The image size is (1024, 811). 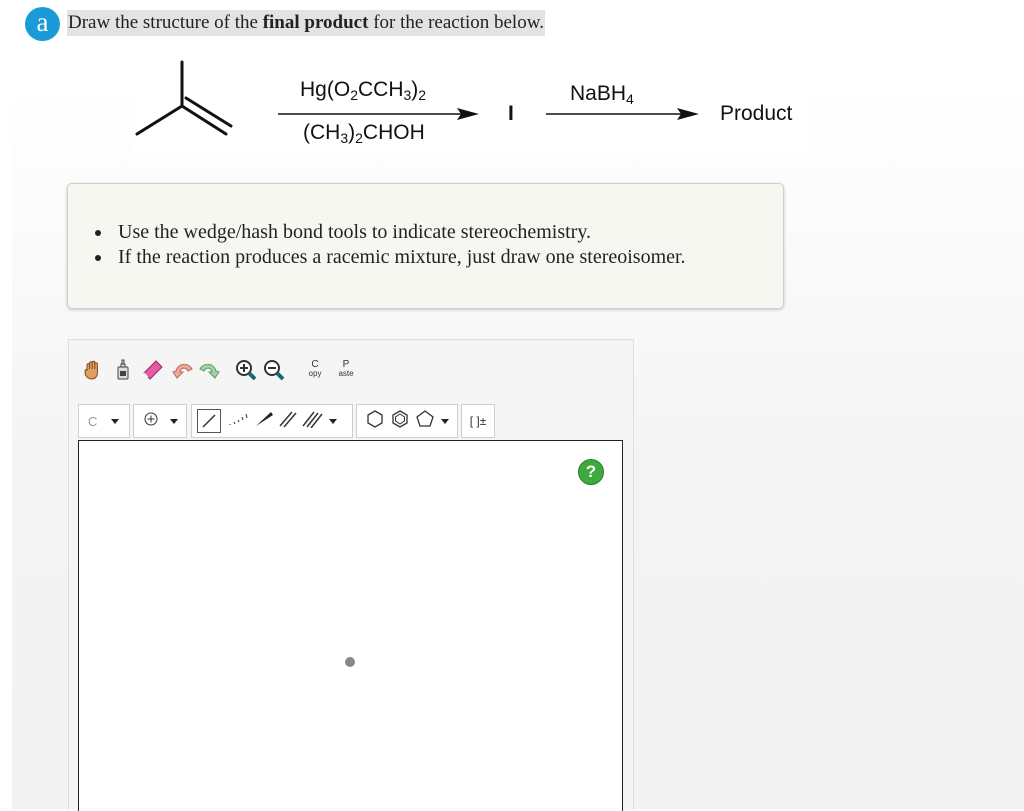 I want to click on cyclopentane-icon, so click(x=425, y=421).